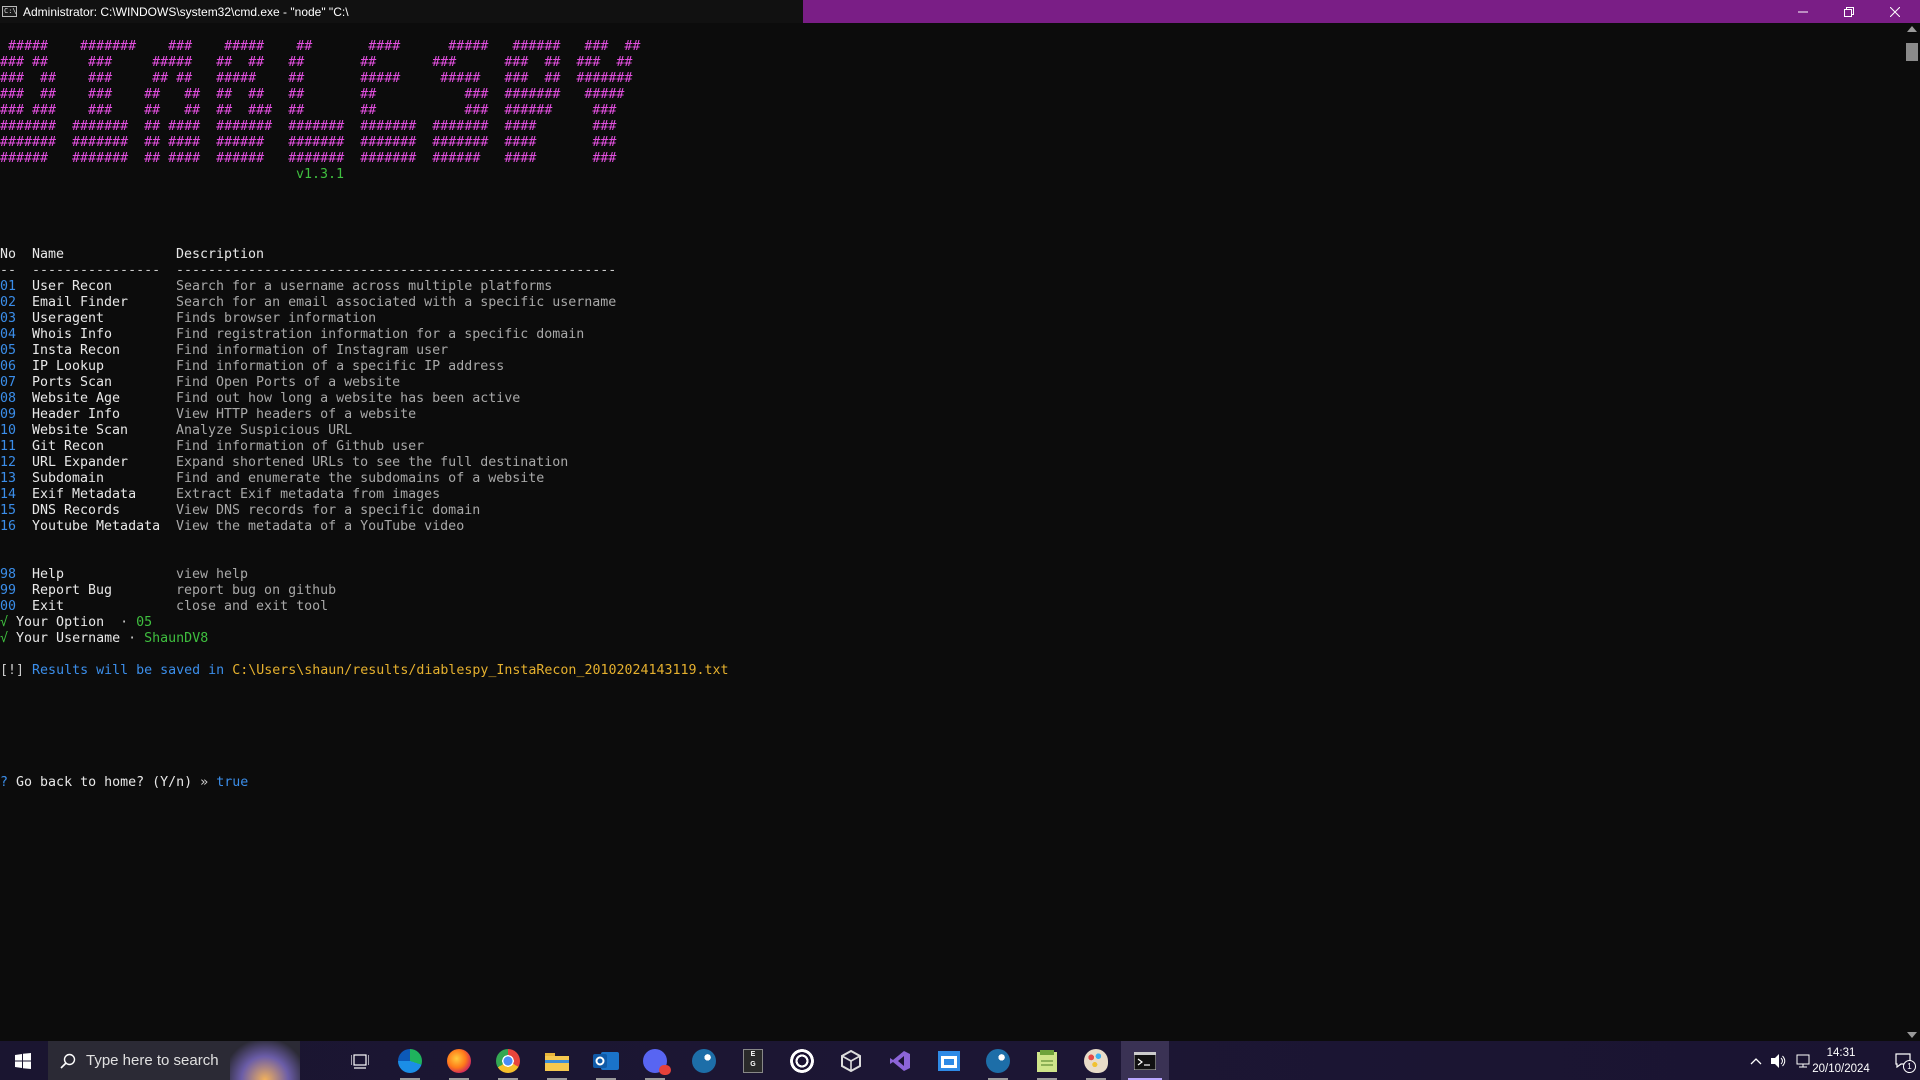 The width and height of the screenshot is (1920, 1080). I want to click on menu-item-name: Ports Scan, so click(72, 382).